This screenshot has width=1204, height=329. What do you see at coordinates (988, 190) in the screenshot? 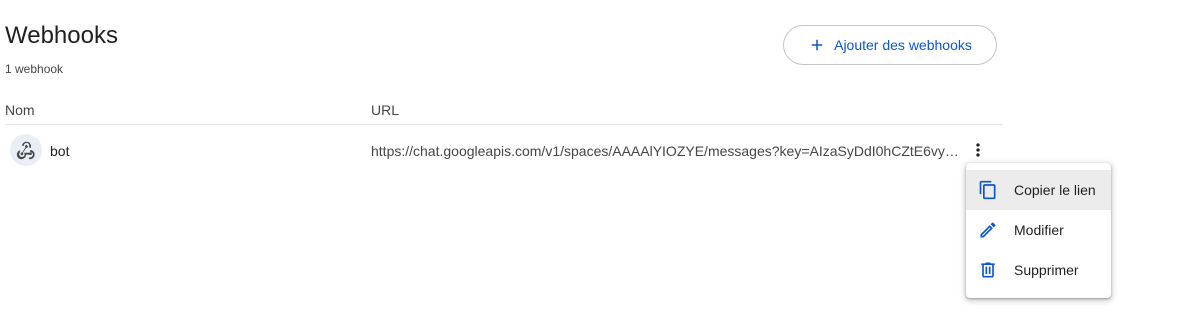
I see `copy-icon` at bounding box center [988, 190].